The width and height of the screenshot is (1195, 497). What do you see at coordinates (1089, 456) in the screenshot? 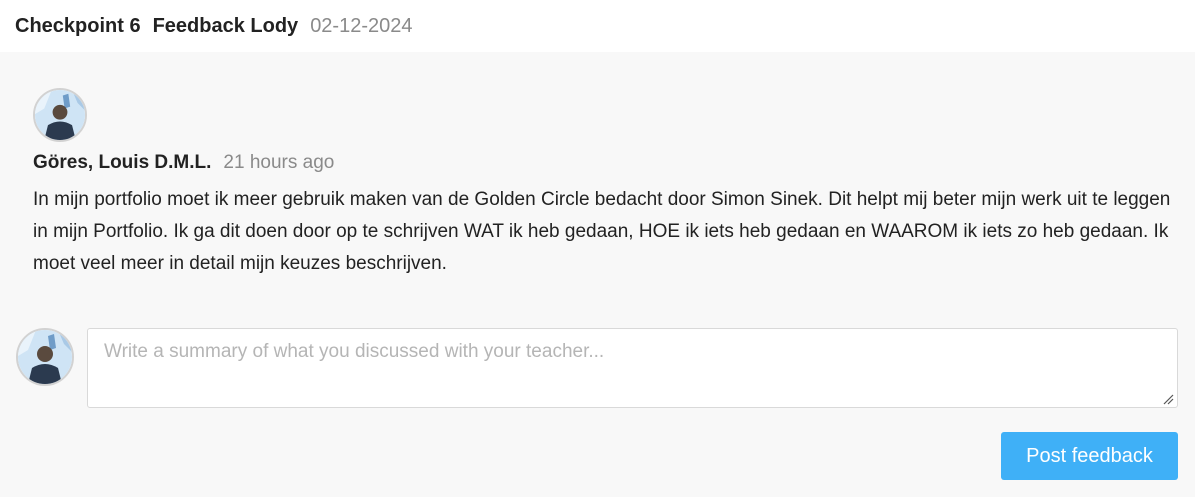
I see `post-feedback-button: Post feedback` at bounding box center [1089, 456].